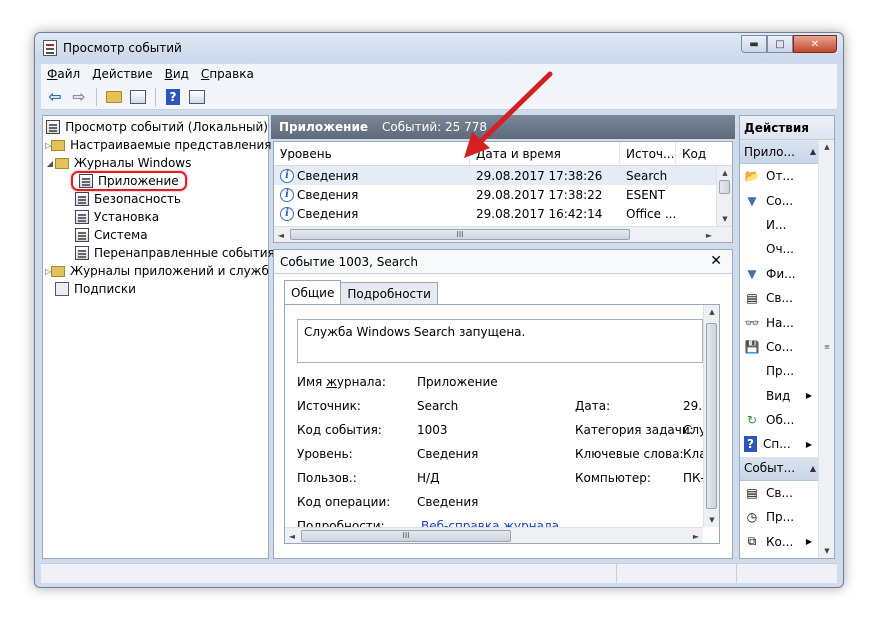  I want to click on maximize-button: □, so click(780, 44).